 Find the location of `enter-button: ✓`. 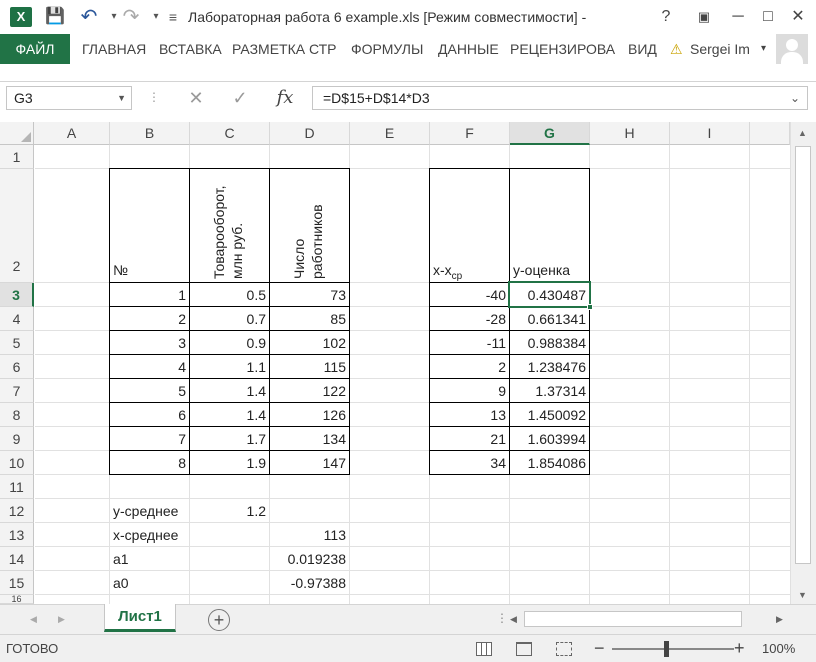

enter-button: ✓ is located at coordinates (240, 98).